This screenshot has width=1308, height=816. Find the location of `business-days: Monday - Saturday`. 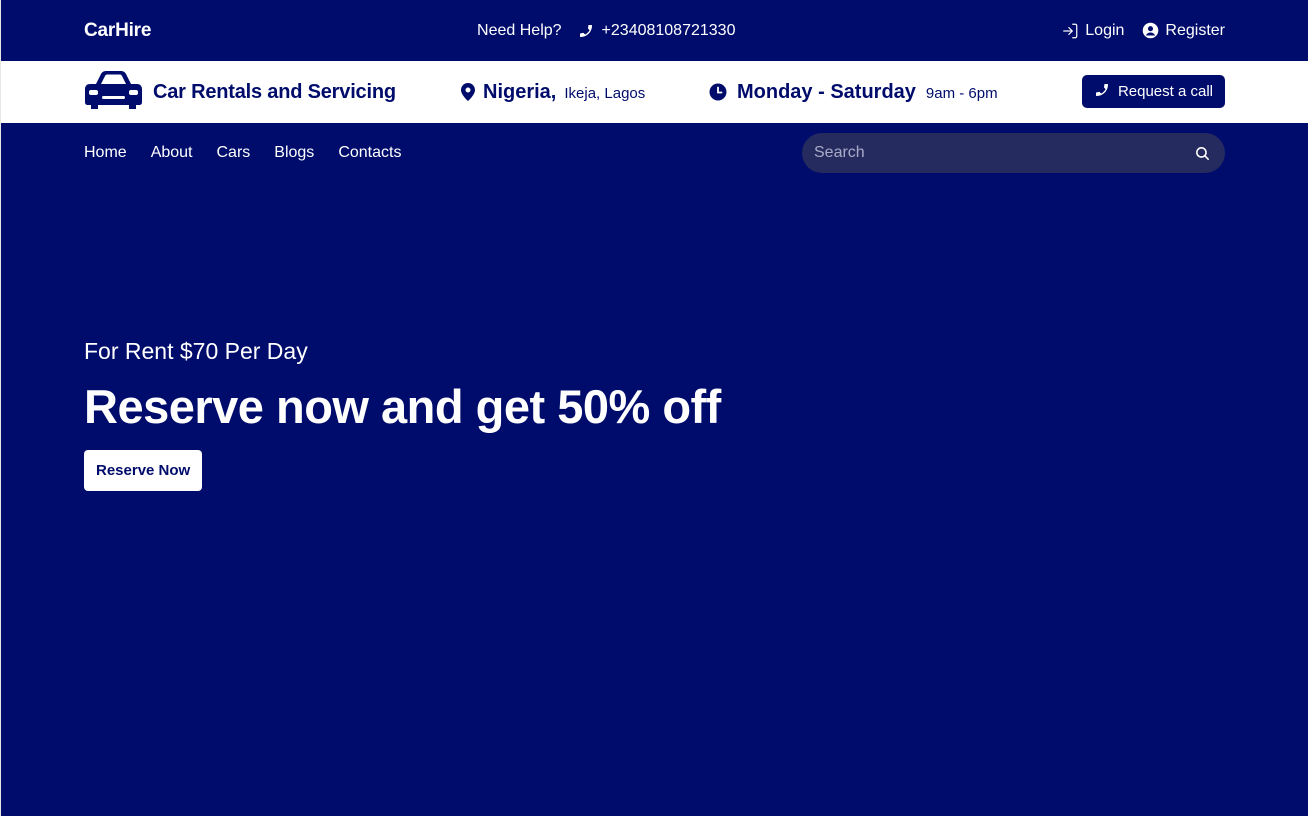

business-days: Monday - Saturday is located at coordinates (826, 91).